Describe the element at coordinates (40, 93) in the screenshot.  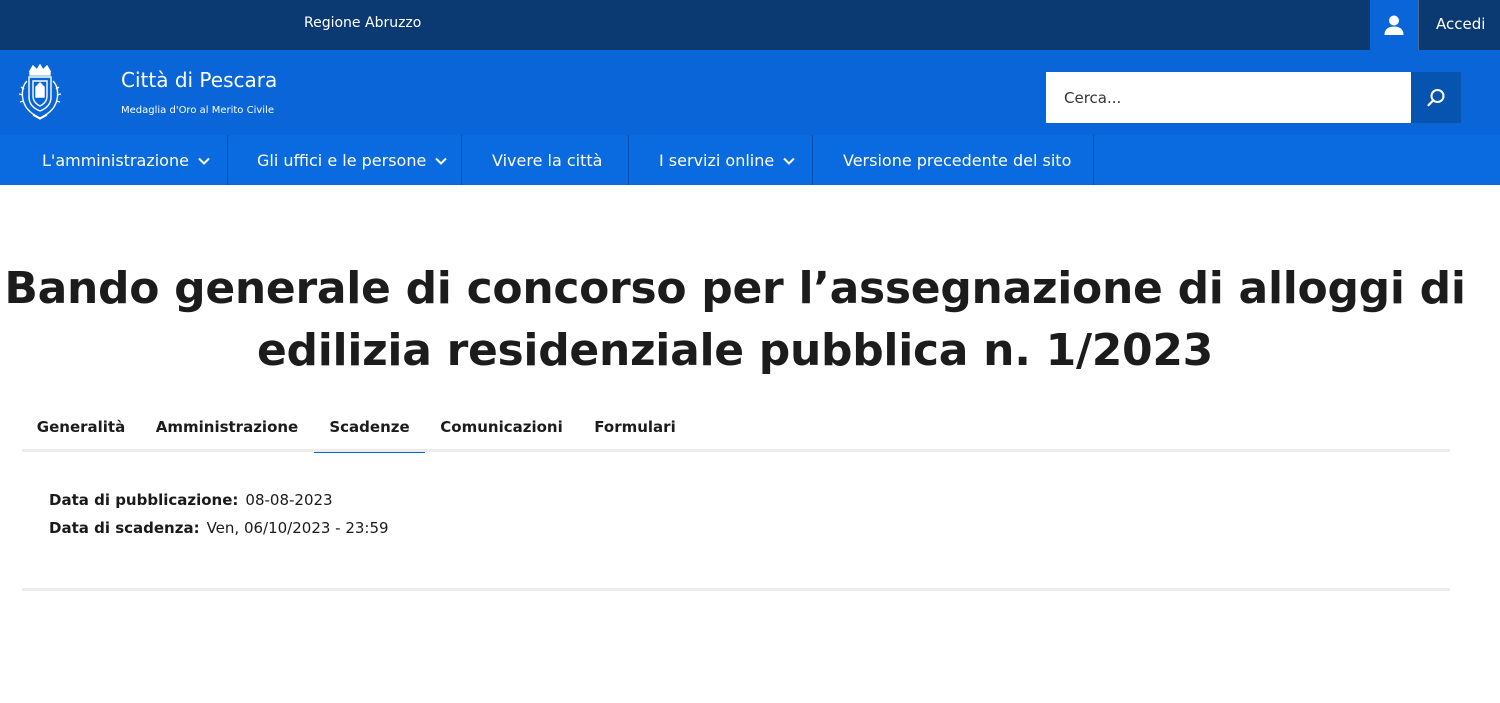
I see `coat-of-arms-icon` at that location.